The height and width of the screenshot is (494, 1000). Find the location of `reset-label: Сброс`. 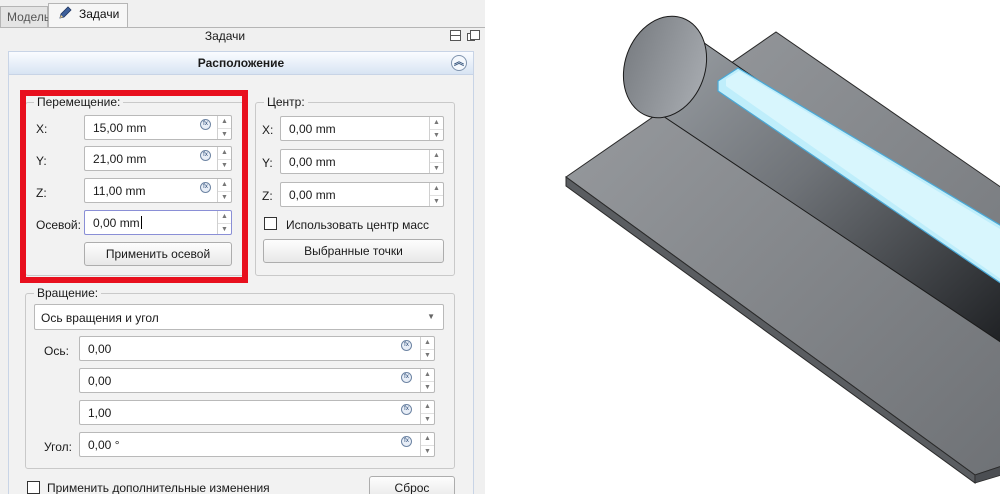

reset-label: Сброс is located at coordinates (412, 487).